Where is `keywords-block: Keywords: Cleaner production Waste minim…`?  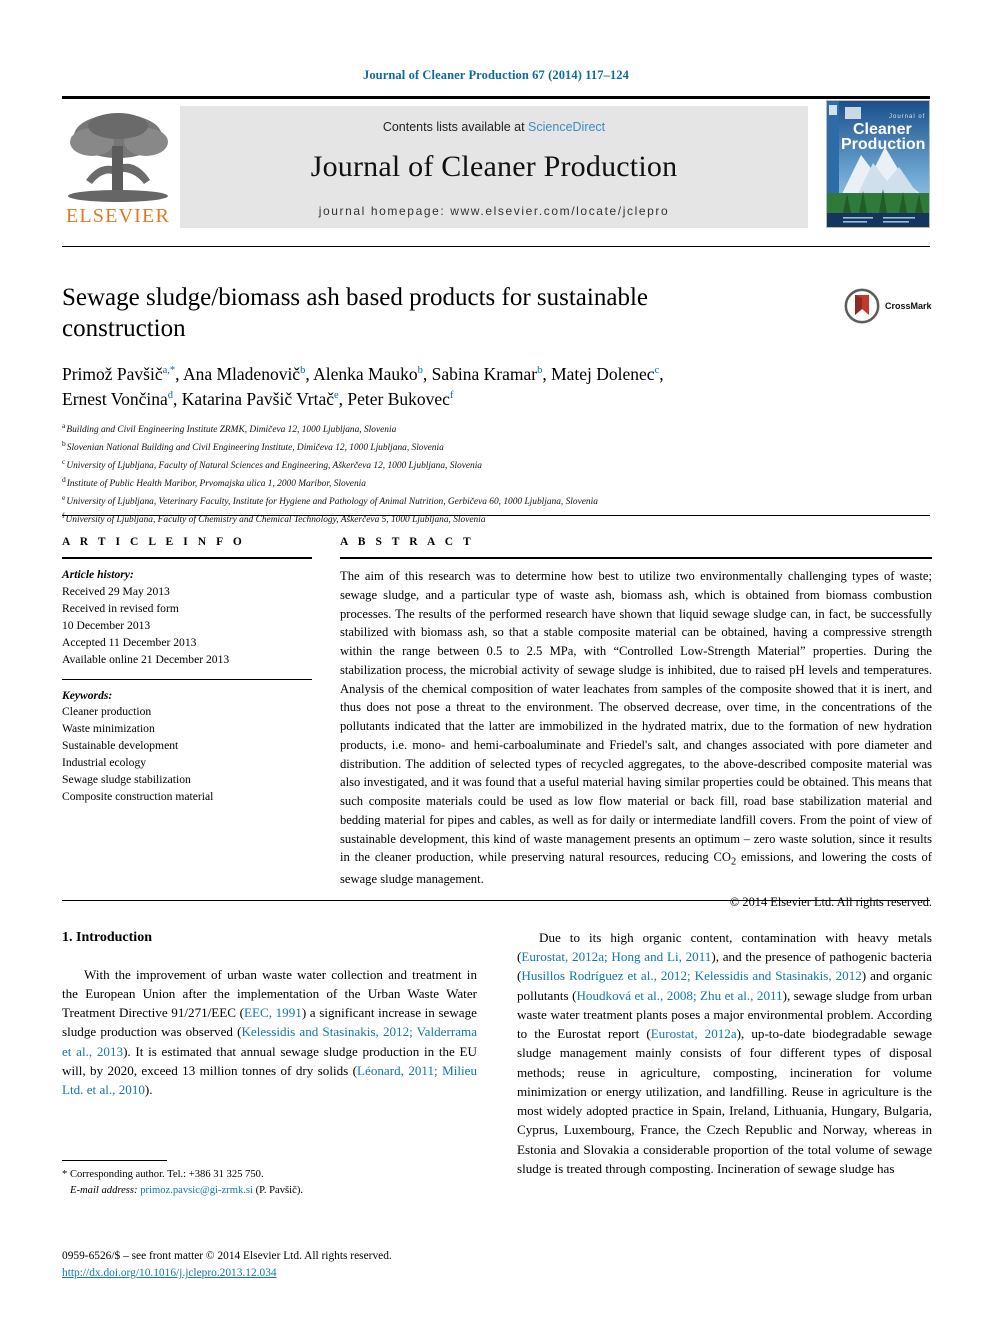 keywords-block: Keywords: Cleaner production Waste minim… is located at coordinates (187, 747).